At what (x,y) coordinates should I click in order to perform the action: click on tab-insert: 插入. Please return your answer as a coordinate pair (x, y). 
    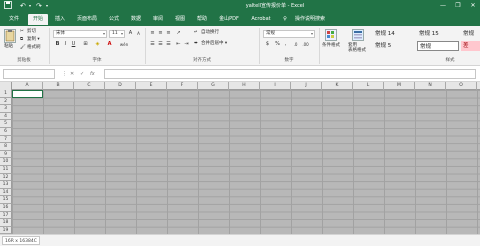
    Looking at the image, I should click on (60, 19).